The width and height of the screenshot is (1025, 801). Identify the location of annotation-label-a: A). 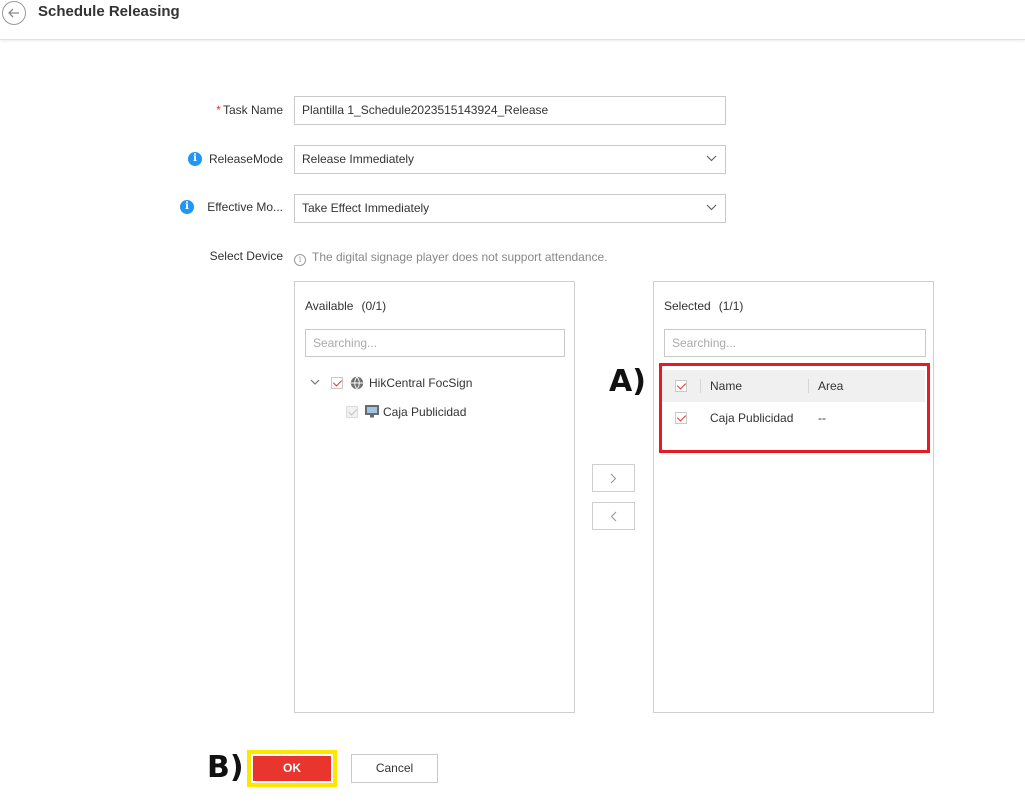
(627, 381).